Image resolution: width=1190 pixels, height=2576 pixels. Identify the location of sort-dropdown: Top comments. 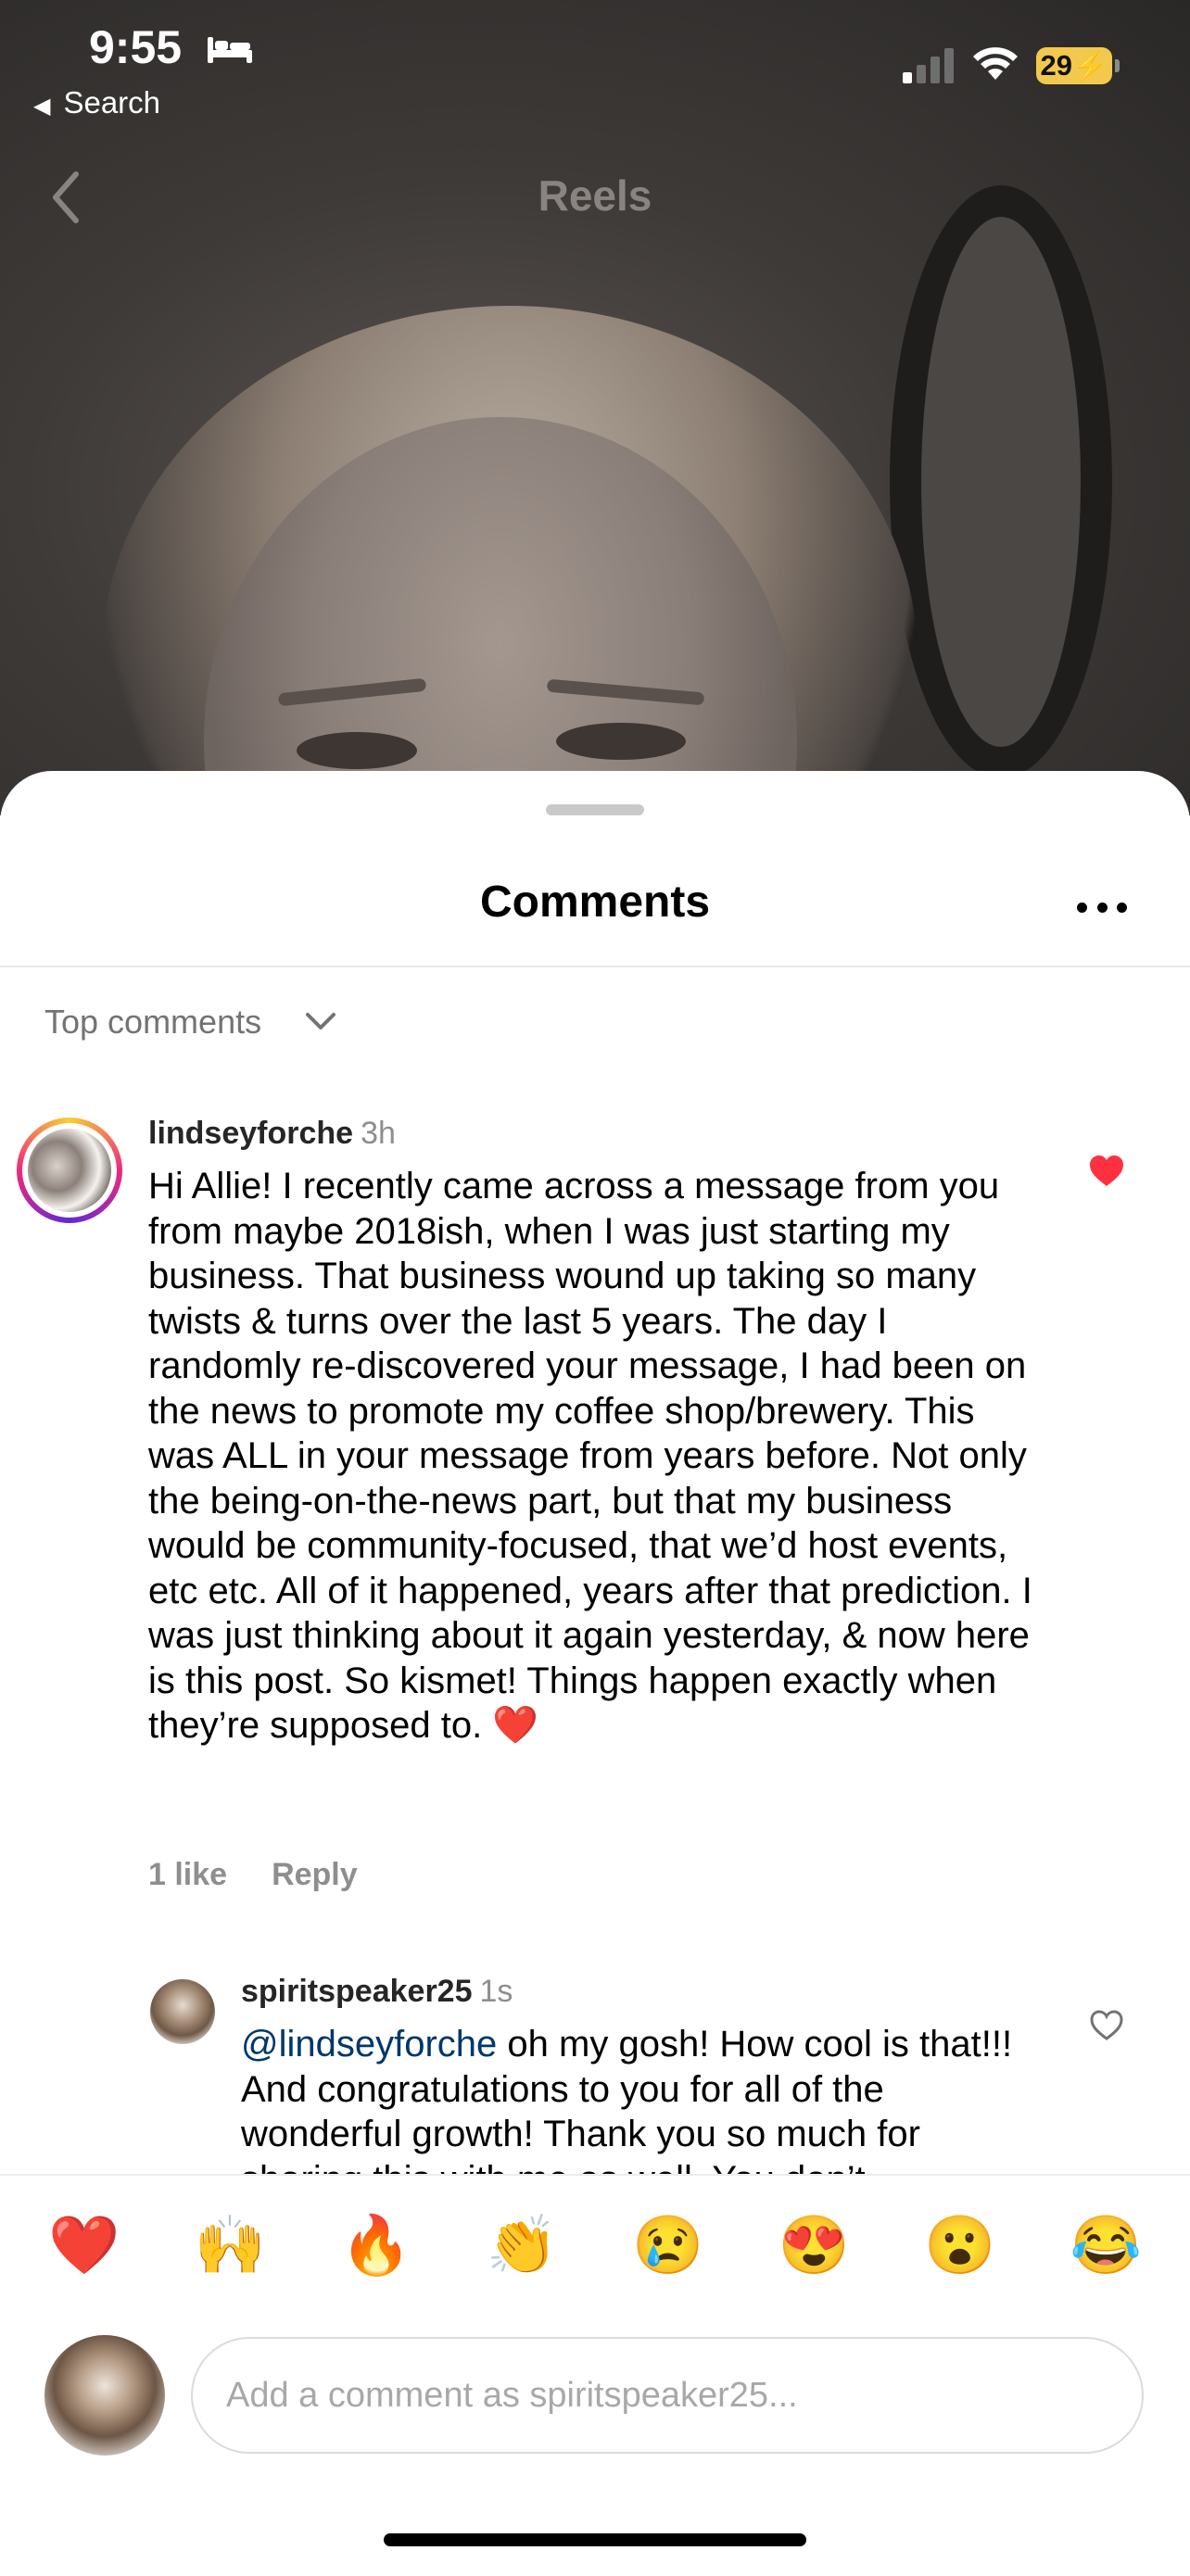
(152, 1022).